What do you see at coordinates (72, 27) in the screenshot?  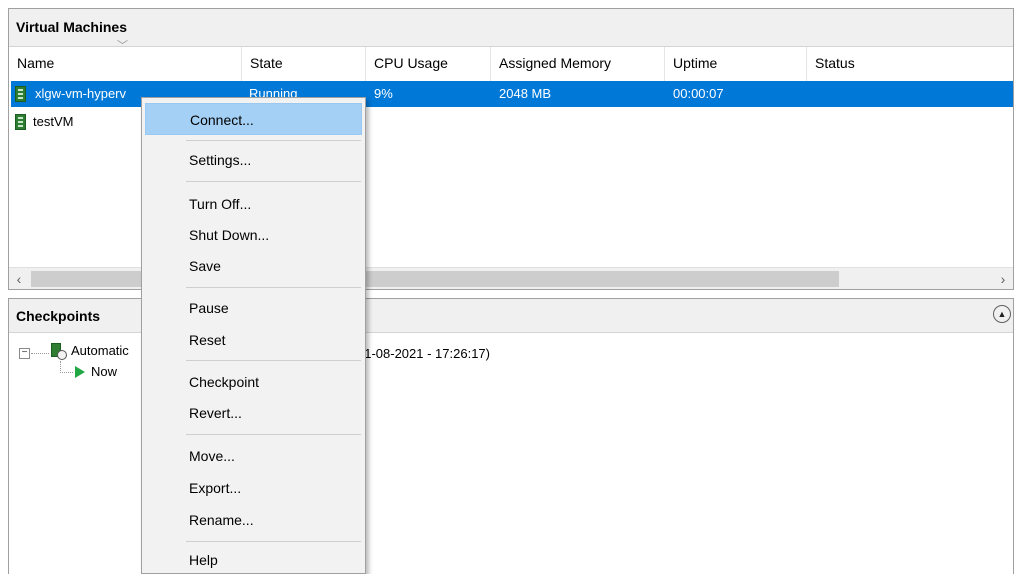 I see `virtual-machines-title: Virtual Machines` at bounding box center [72, 27].